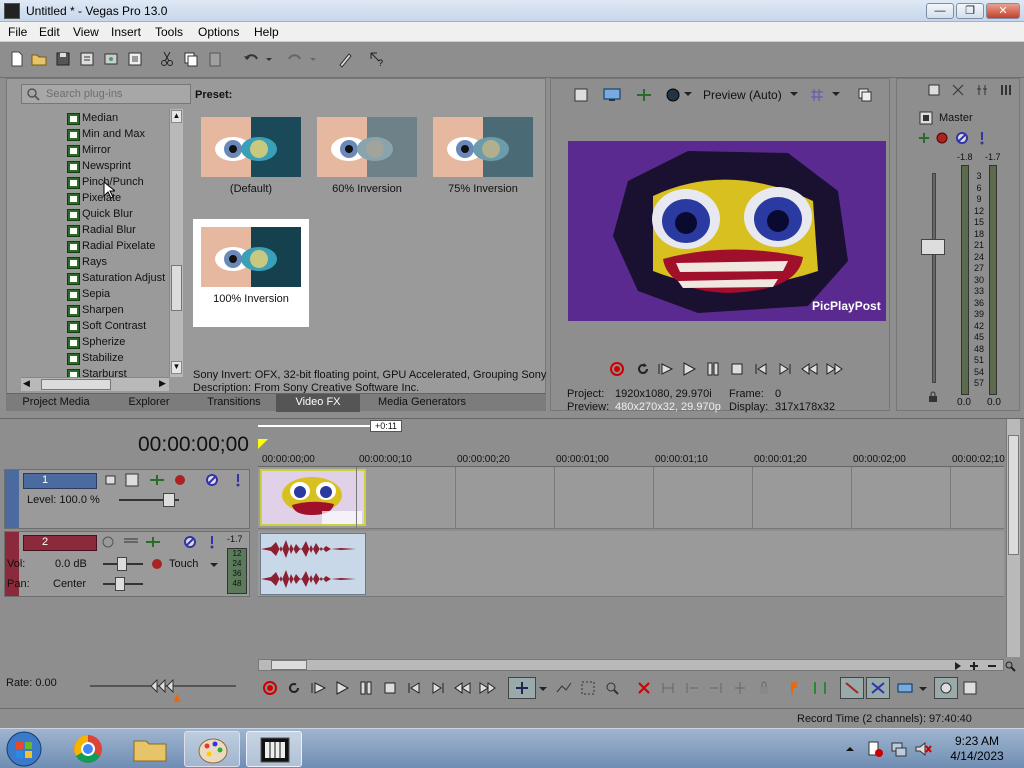  Describe the element at coordinates (215, 59) in the screenshot. I see `paste-icon` at that location.